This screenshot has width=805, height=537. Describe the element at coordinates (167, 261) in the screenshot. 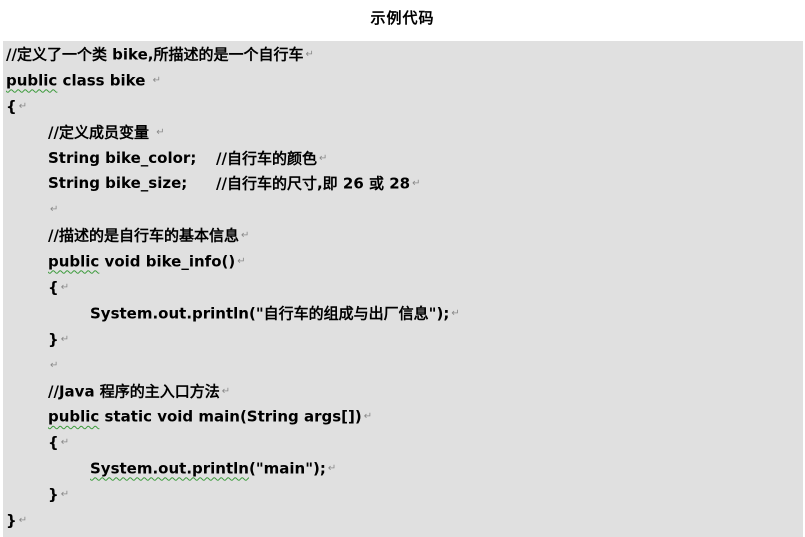

I see `bike-info-signature: void bike_info()` at that location.